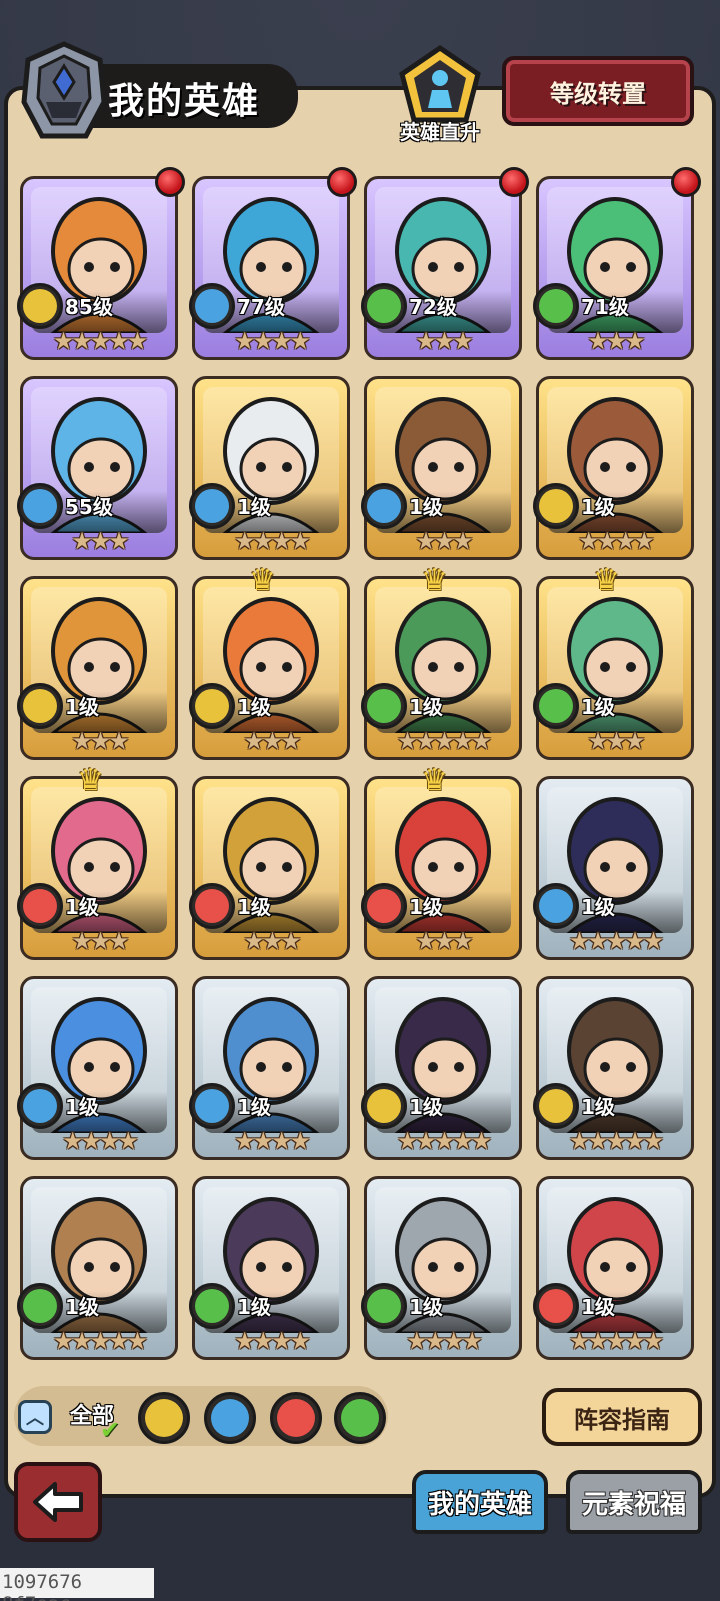 The image size is (720, 1601). What do you see at coordinates (480, 1502) in the screenshot?
I see `tab-my-heroes: 我的英雄` at bounding box center [480, 1502].